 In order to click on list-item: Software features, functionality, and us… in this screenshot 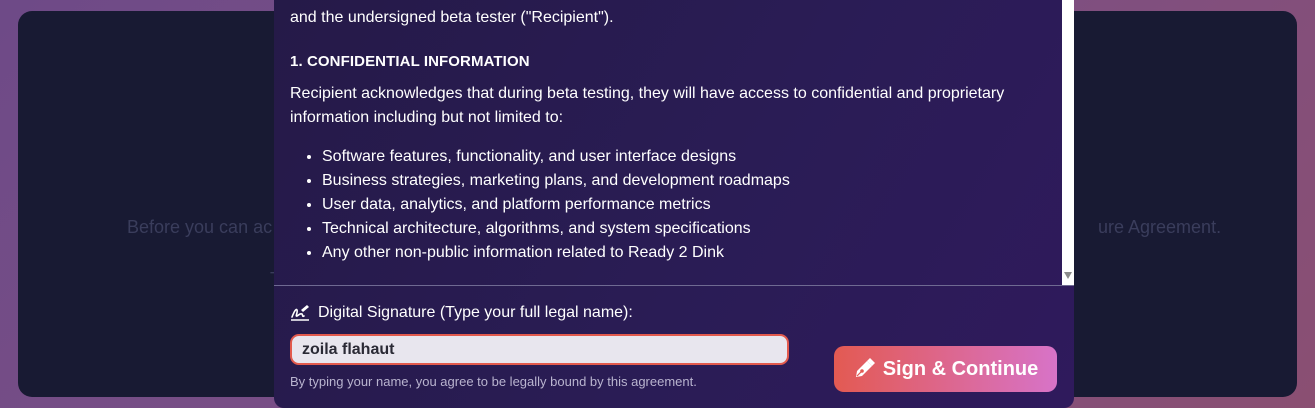, I will do `click(556, 157)`.